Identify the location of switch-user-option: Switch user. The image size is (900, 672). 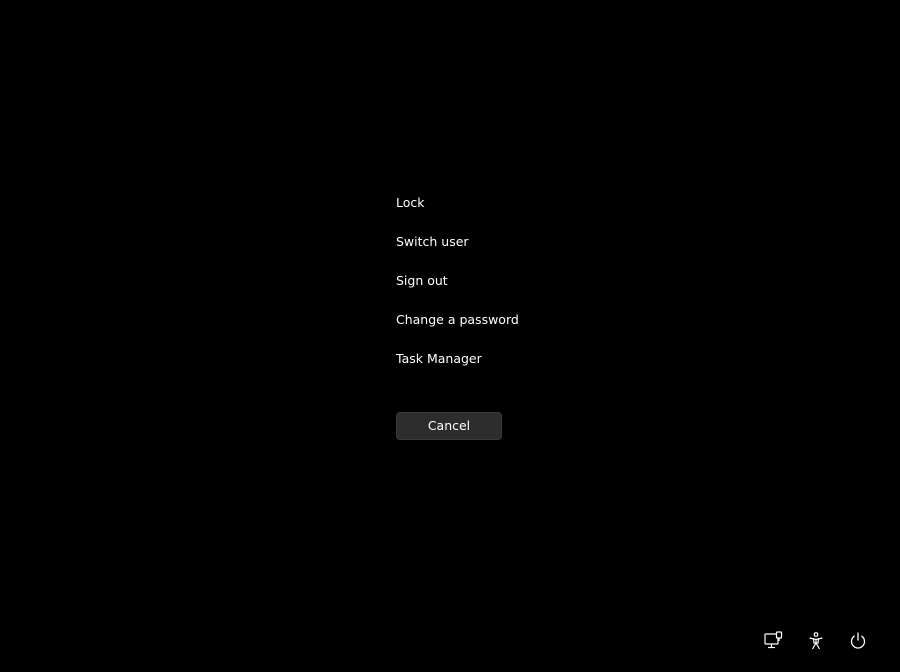
(506, 244).